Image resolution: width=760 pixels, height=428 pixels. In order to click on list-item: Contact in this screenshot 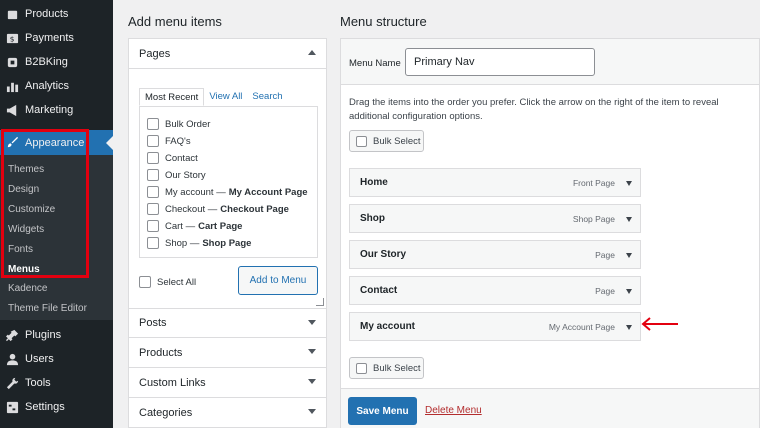, I will do `click(172, 158)`.